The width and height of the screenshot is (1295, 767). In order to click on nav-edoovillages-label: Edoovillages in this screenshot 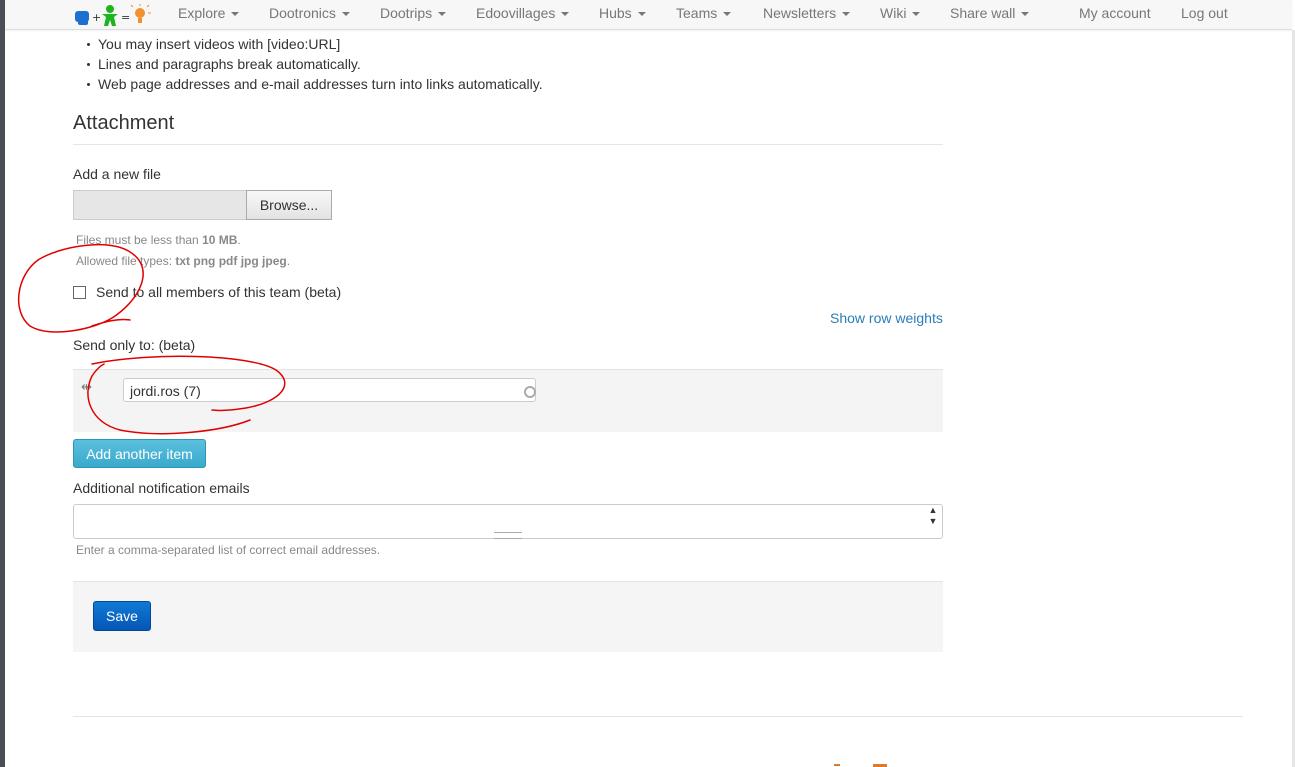, I will do `click(516, 13)`.